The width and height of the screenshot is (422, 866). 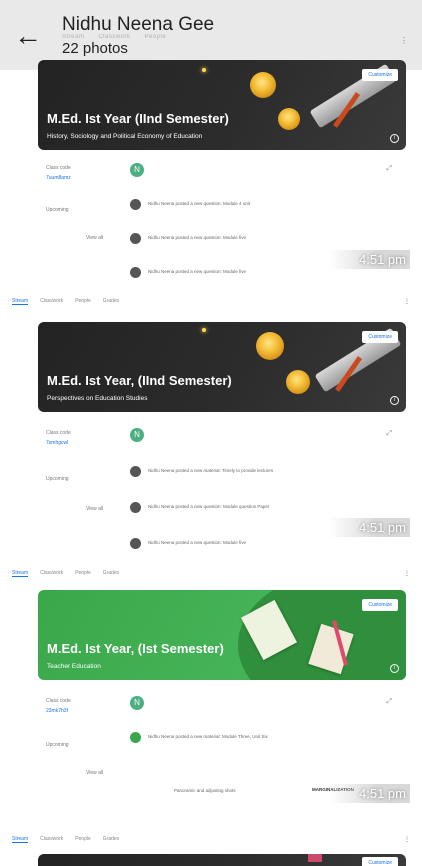 What do you see at coordinates (74, 666) in the screenshot?
I see `class-subtitle: Teacher Education` at bounding box center [74, 666].